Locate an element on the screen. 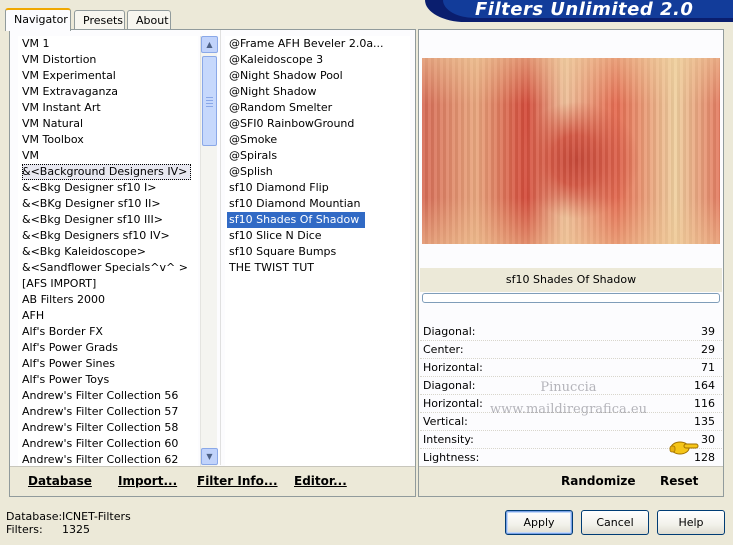  category-item: Andrew's Filter Collection 58 is located at coordinates (108, 428).